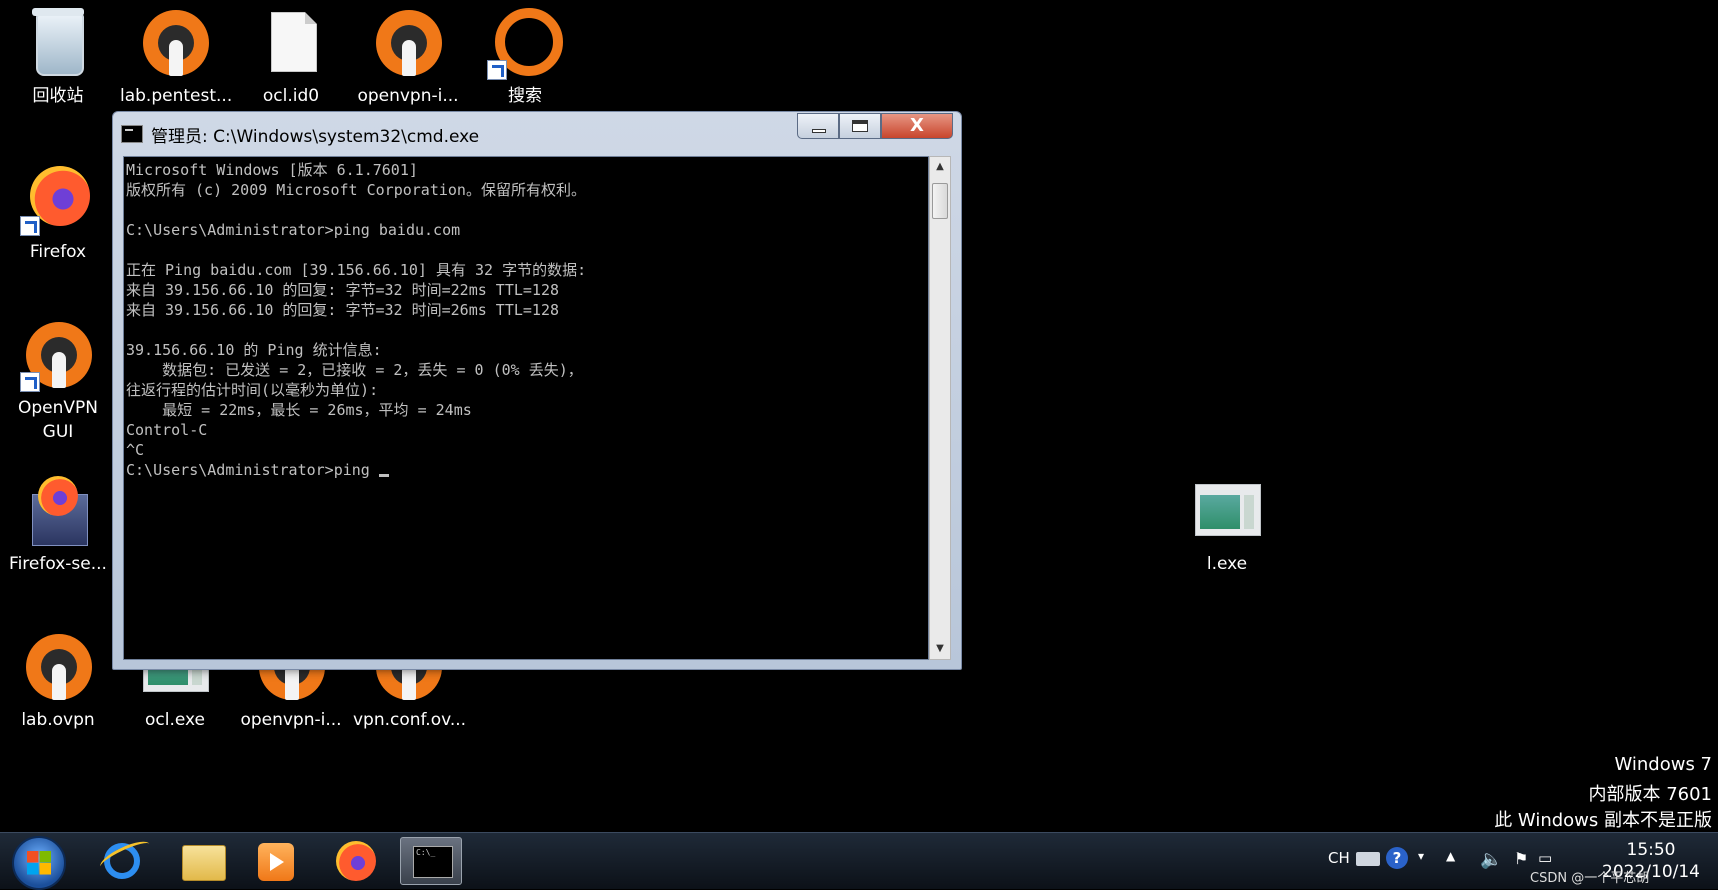 This screenshot has width=1718, height=890. I want to click on show-hidden-icons-arrow-icon: ▲, so click(1450, 856).